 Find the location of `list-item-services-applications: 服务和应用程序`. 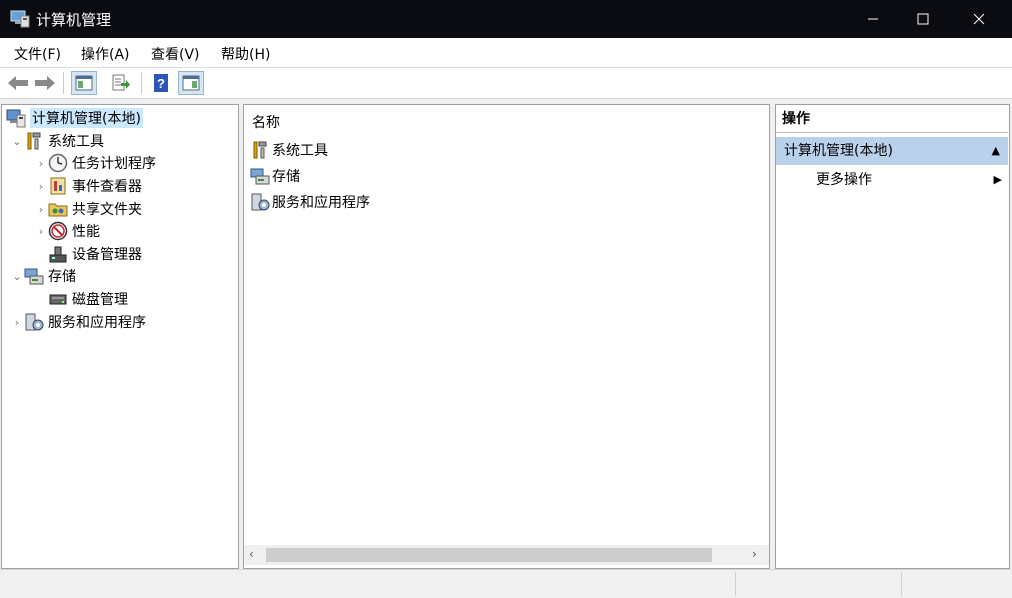

list-item-services-applications: 服务和应用程序 is located at coordinates (310, 202).